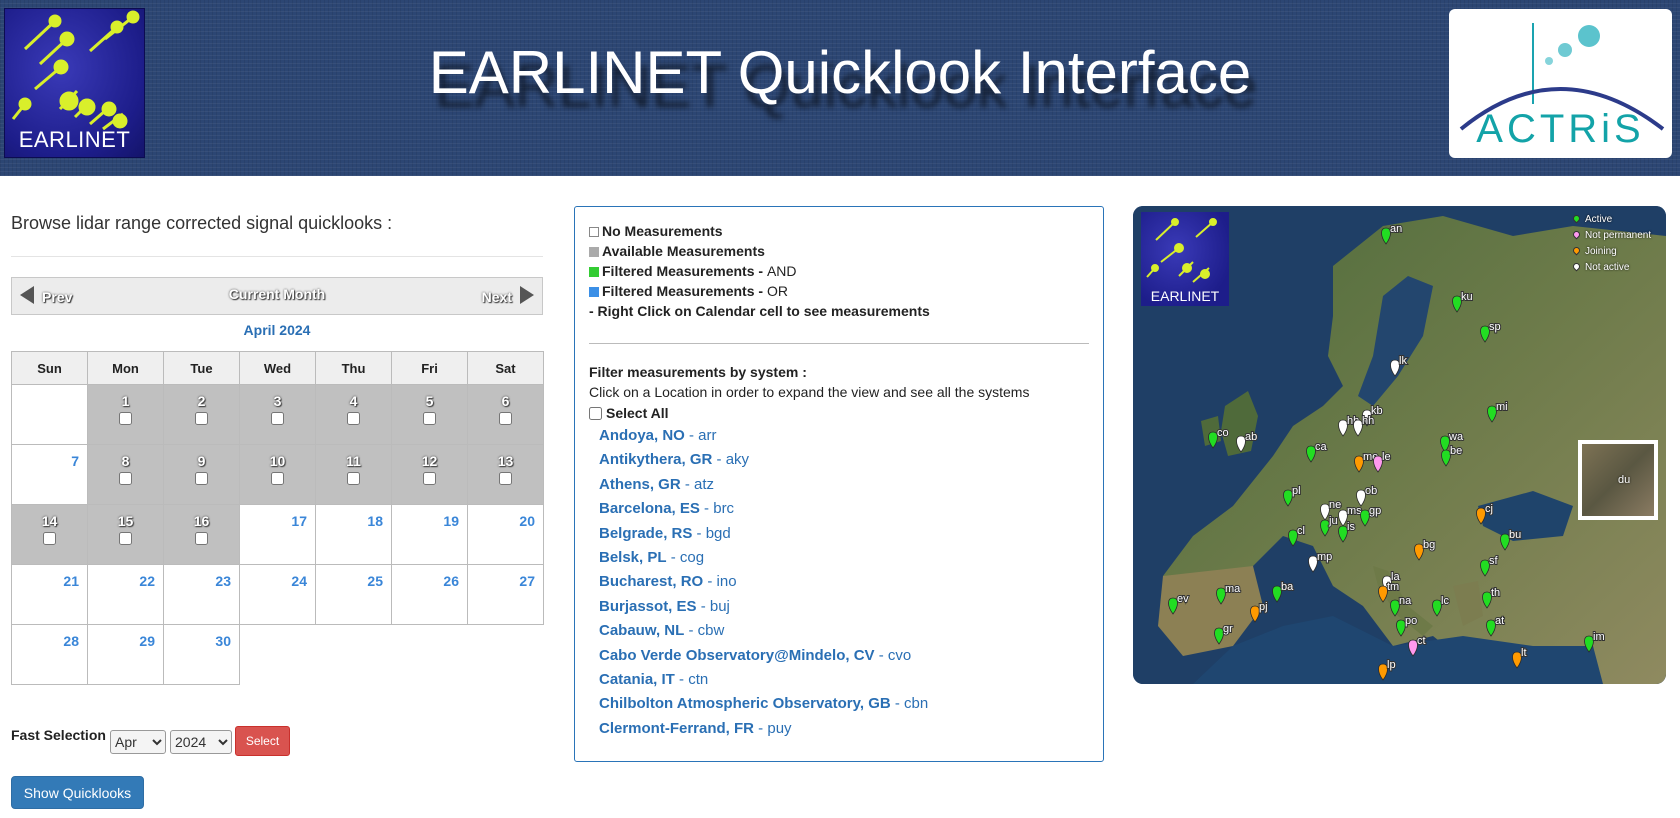  What do you see at coordinates (429, 594) in the screenshot?
I see `calendar-day-cell: 26` at bounding box center [429, 594].